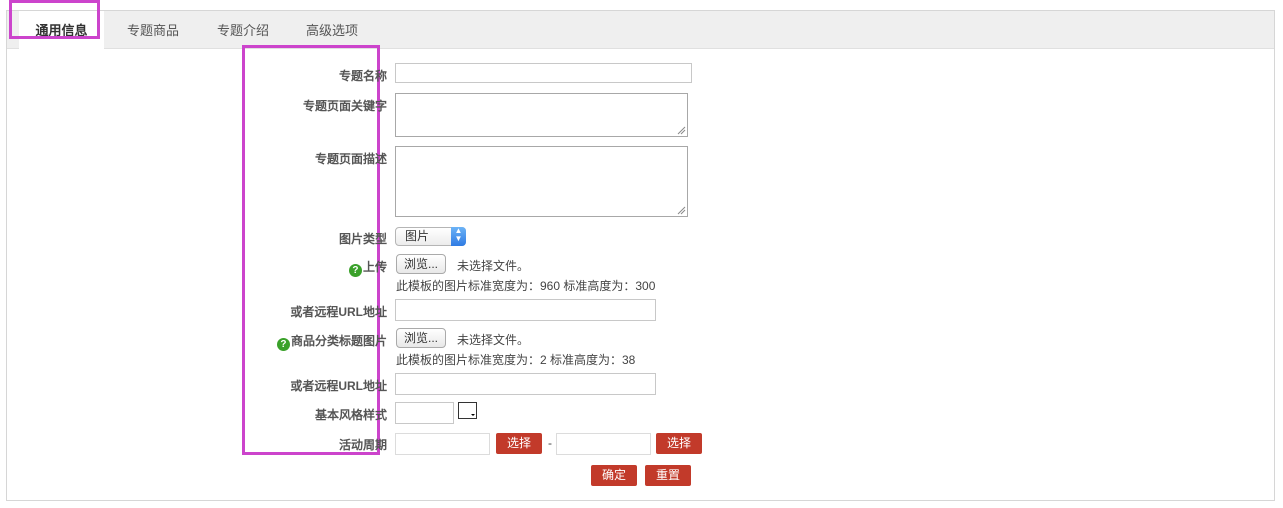  What do you see at coordinates (424, 413) in the screenshot?
I see `style-input` at bounding box center [424, 413].